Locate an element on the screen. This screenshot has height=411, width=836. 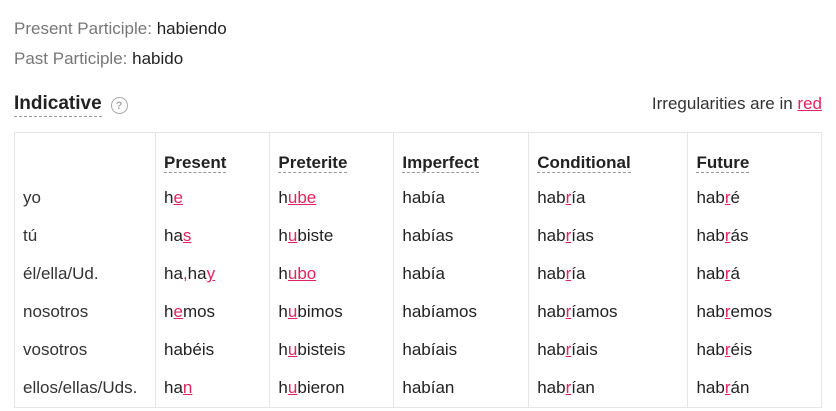
table-row: tú has hubiste habías habrías habrás is located at coordinates (418, 236).